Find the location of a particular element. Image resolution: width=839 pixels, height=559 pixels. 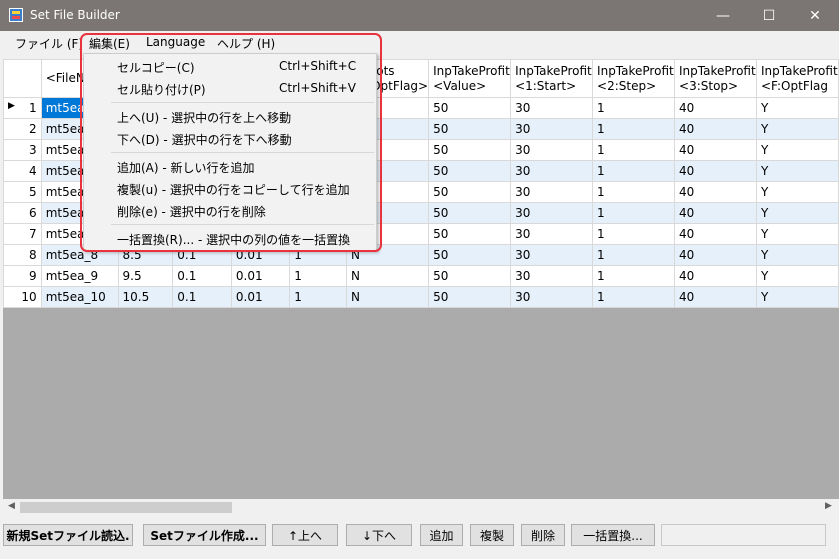

row-number: 4 is located at coordinates (22, 171).